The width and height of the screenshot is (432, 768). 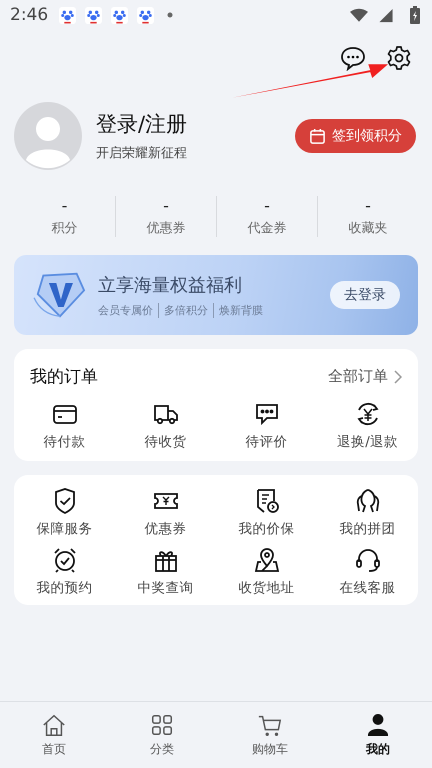 I want to click on service-label: 收货地址, so click(x=266, y=588).